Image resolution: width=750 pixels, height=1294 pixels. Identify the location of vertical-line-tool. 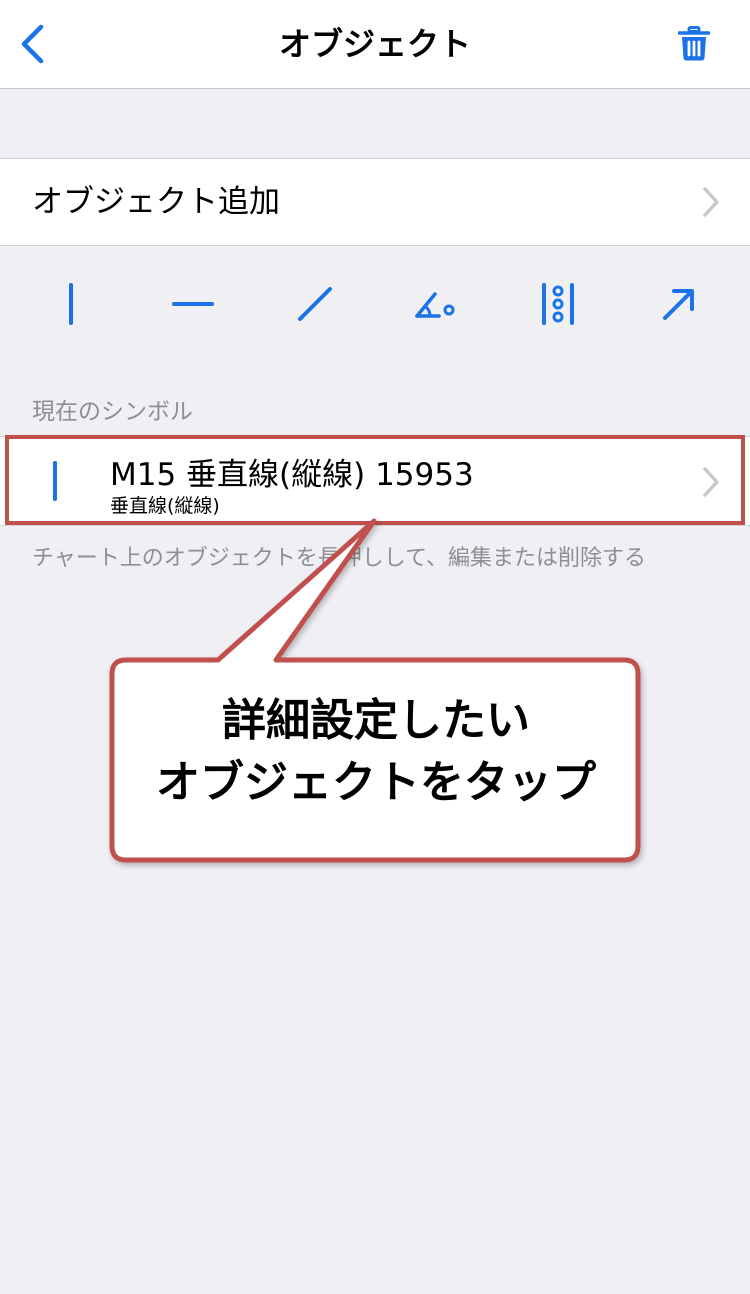
(71, 304).